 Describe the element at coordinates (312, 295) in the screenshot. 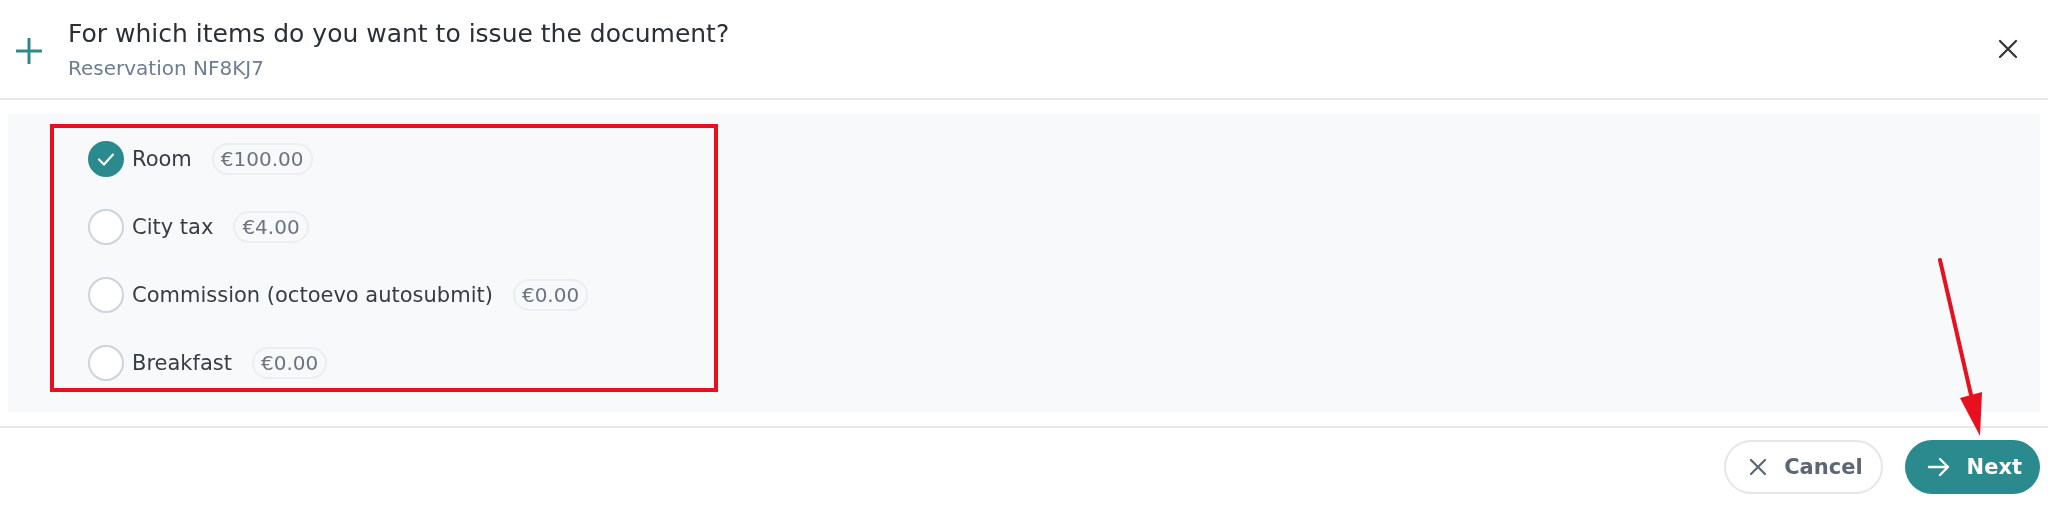

I see `item-label: Commission (octoevo autosubmit)` at that location.